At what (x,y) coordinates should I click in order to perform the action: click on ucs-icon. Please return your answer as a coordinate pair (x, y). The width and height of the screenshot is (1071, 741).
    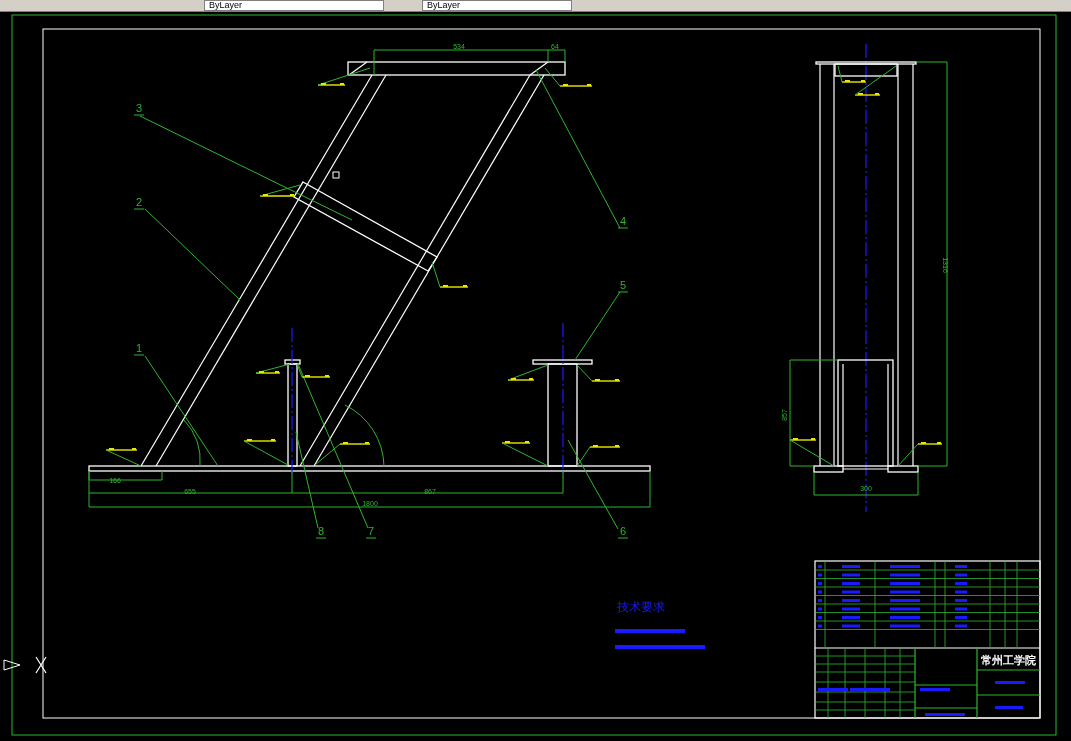
    Looking at the image, I should click on (25, 665).